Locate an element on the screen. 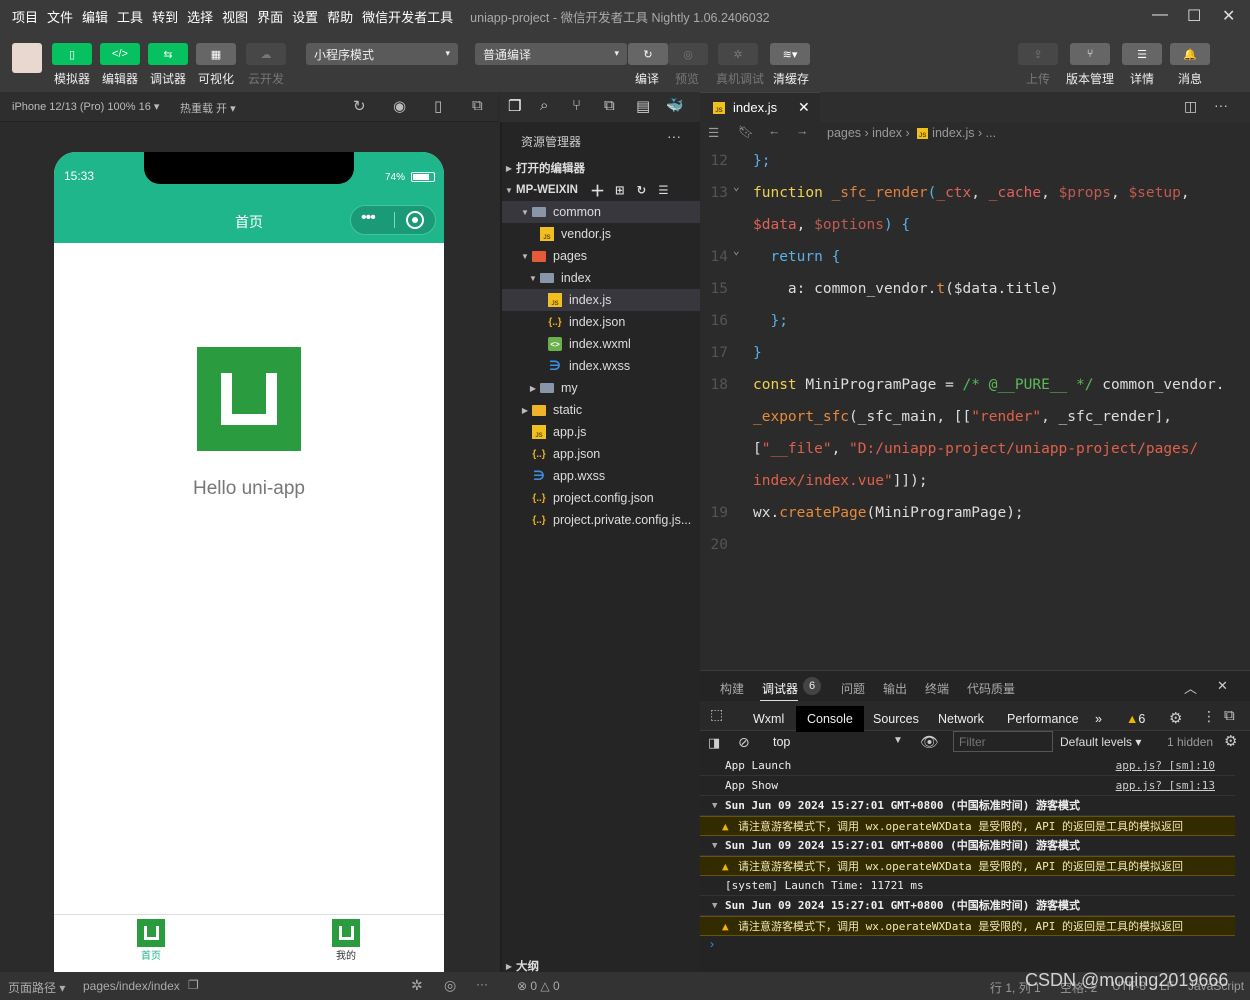 This screenshot has height=1000, width=1250. popout-icon: ⧉ is located at coordinates (477, 105).